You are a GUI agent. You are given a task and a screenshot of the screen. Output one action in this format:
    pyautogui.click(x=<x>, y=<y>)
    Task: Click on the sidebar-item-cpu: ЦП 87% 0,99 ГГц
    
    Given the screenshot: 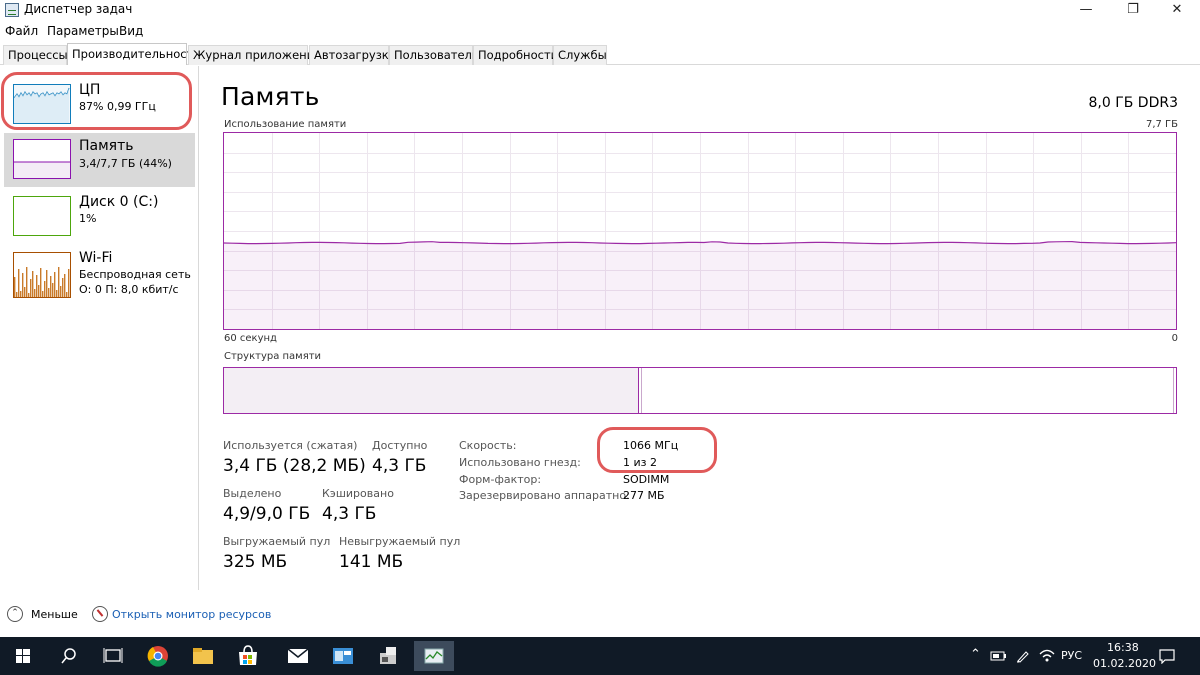 What is the action you would take?
    pyautogui.click(x=99, y=105)
    